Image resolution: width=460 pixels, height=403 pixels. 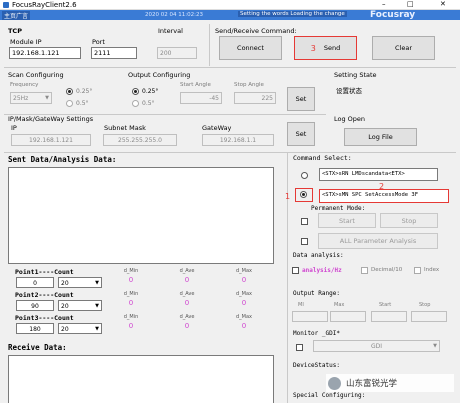 What do you see at coordinates (37, 347) in the screenshot?
I see `receive-data-label: Receive Data:` at bounding box center [37, 347].